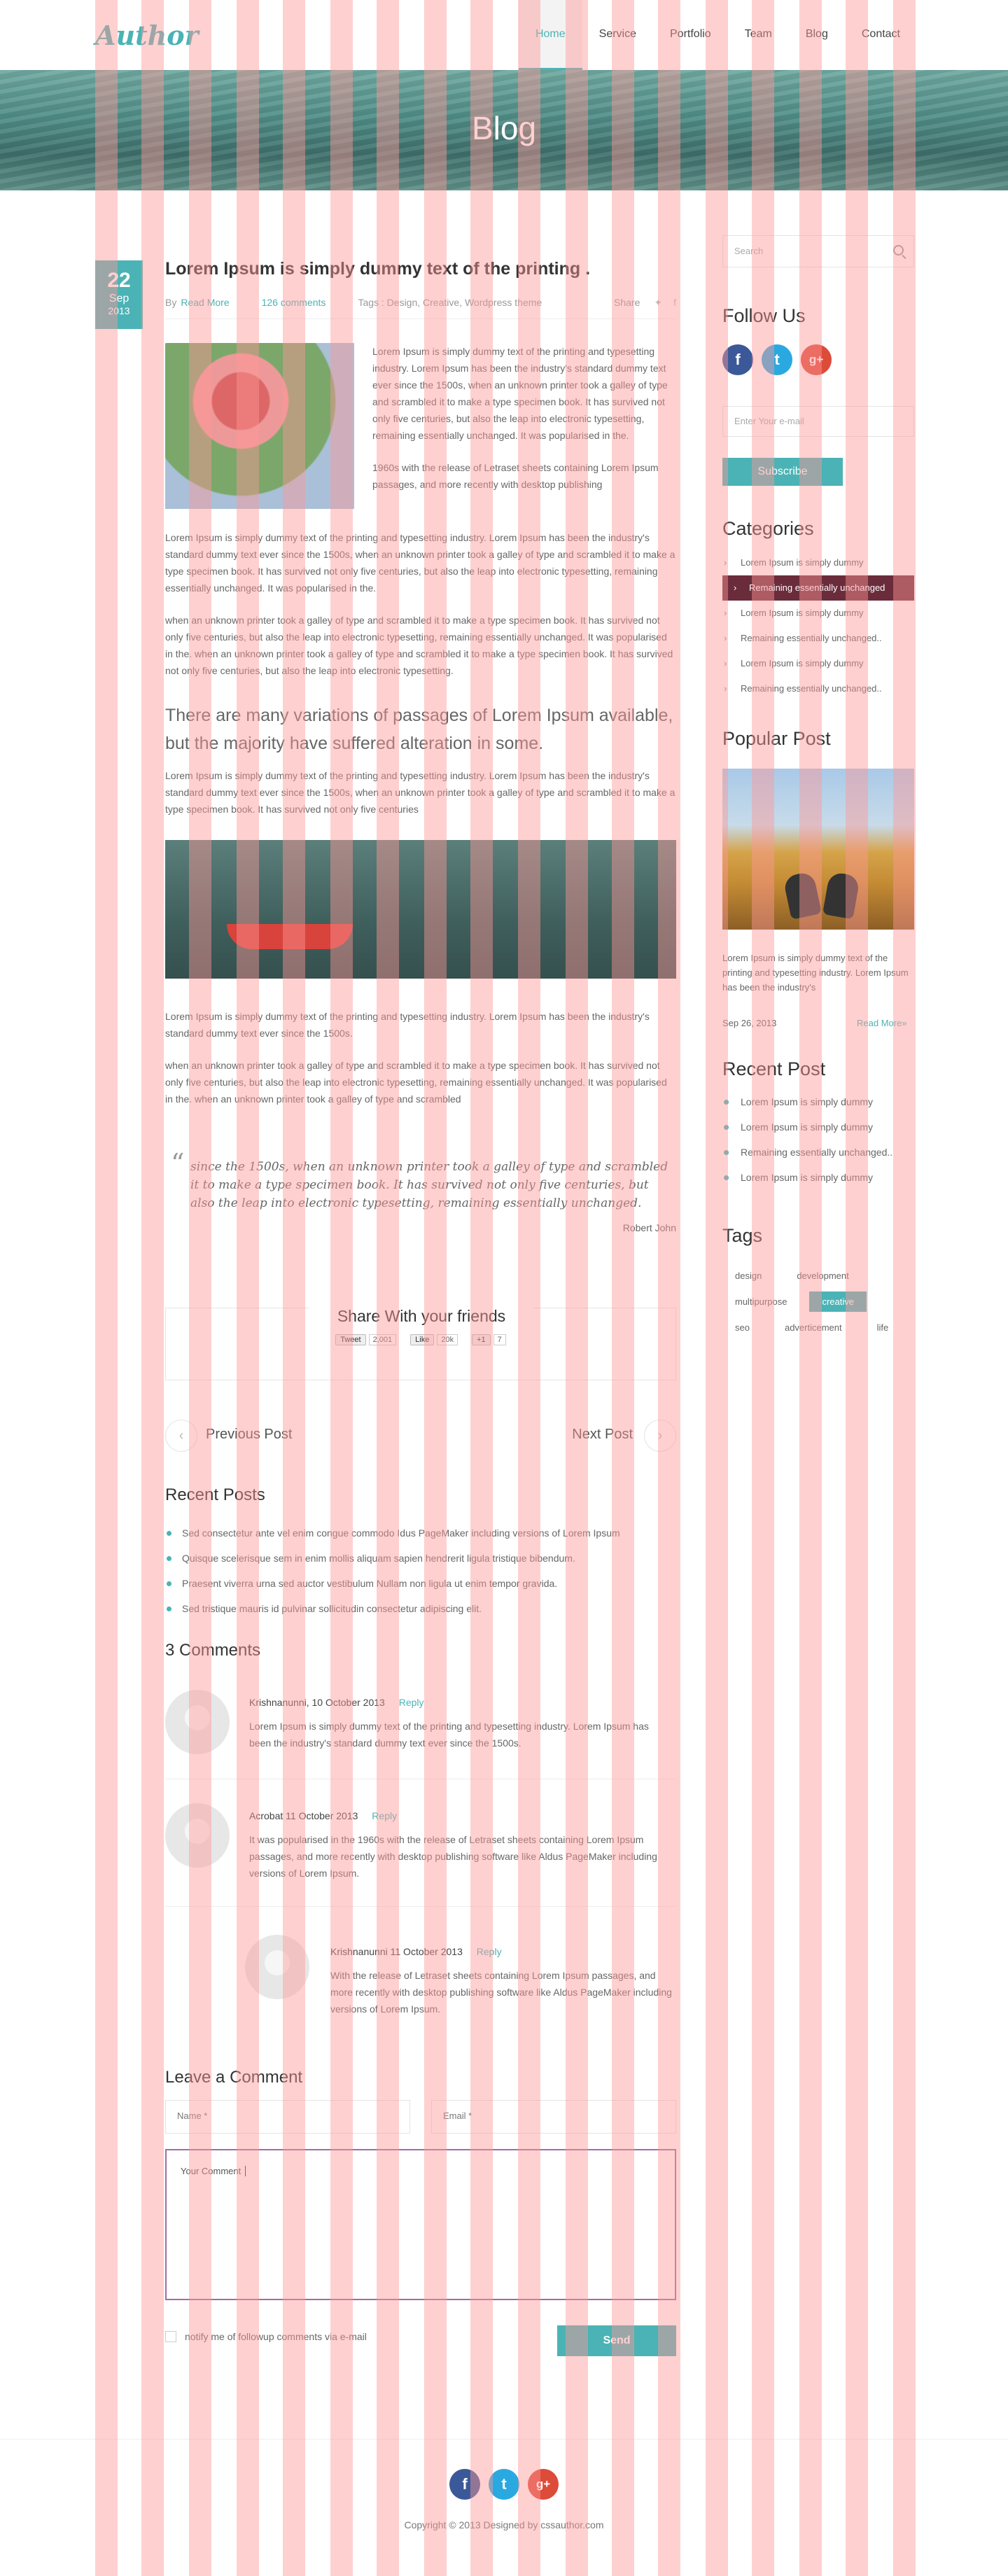  What do you see at coordinates (420, 2224) in the screenshot?
I see `comment-textarea: Your Comment` at bounding box center [420, 2224].